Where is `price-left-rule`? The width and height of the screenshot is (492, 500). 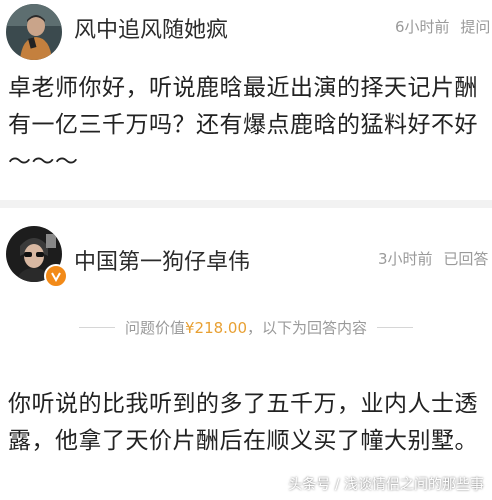
price-left-rule is located at coordinates (96, 327).